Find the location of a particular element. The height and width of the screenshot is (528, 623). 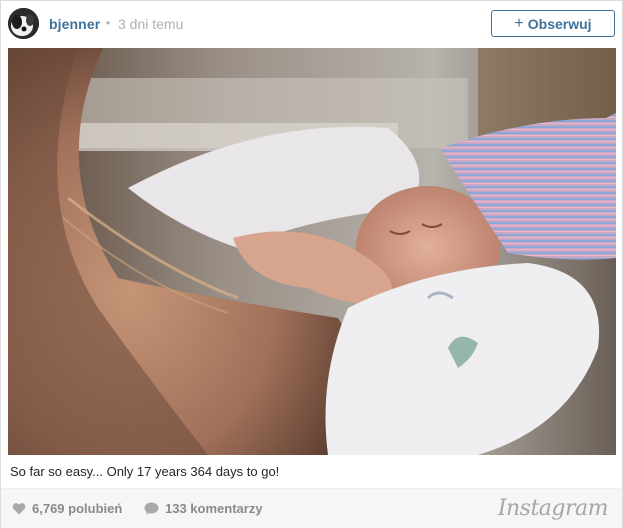

instagram-logo: Instagram is located at coordinates (553, 508).